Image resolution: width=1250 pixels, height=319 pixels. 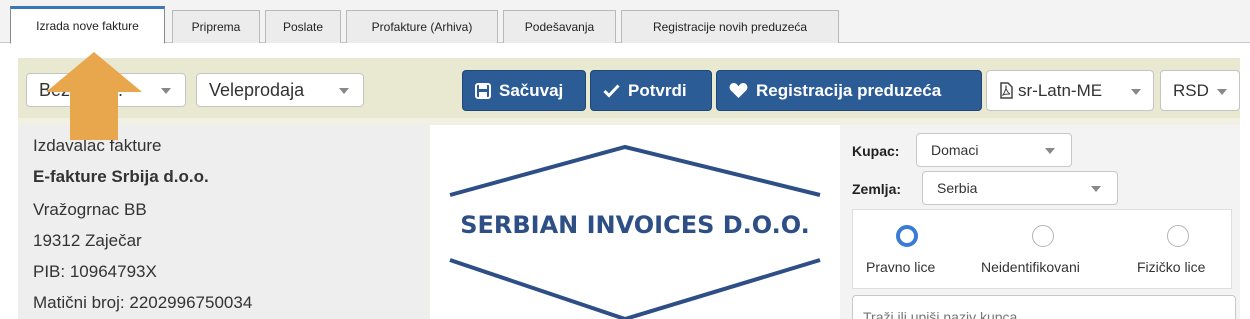 What do you see at coordinates (635, 225) in the screenshot?
I see `logo-text: SERBIAN INVOICES D.O.O.` at bounding box center [635, 225].